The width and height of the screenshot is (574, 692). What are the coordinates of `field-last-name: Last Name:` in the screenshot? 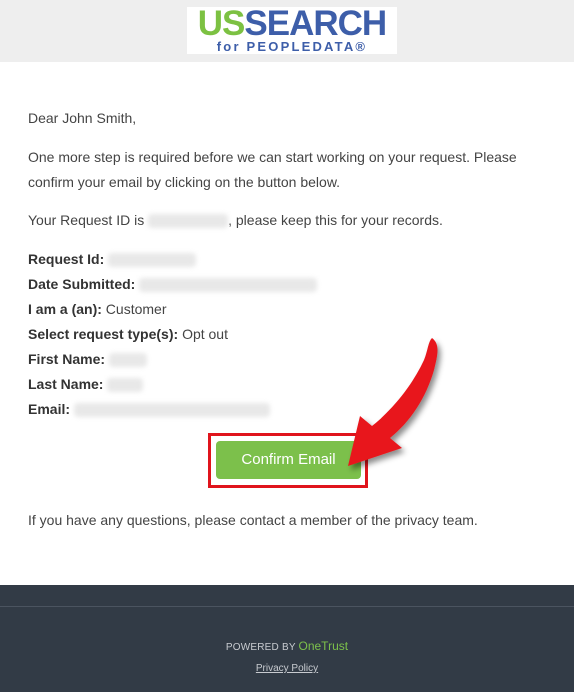 It's located at (86, 384).